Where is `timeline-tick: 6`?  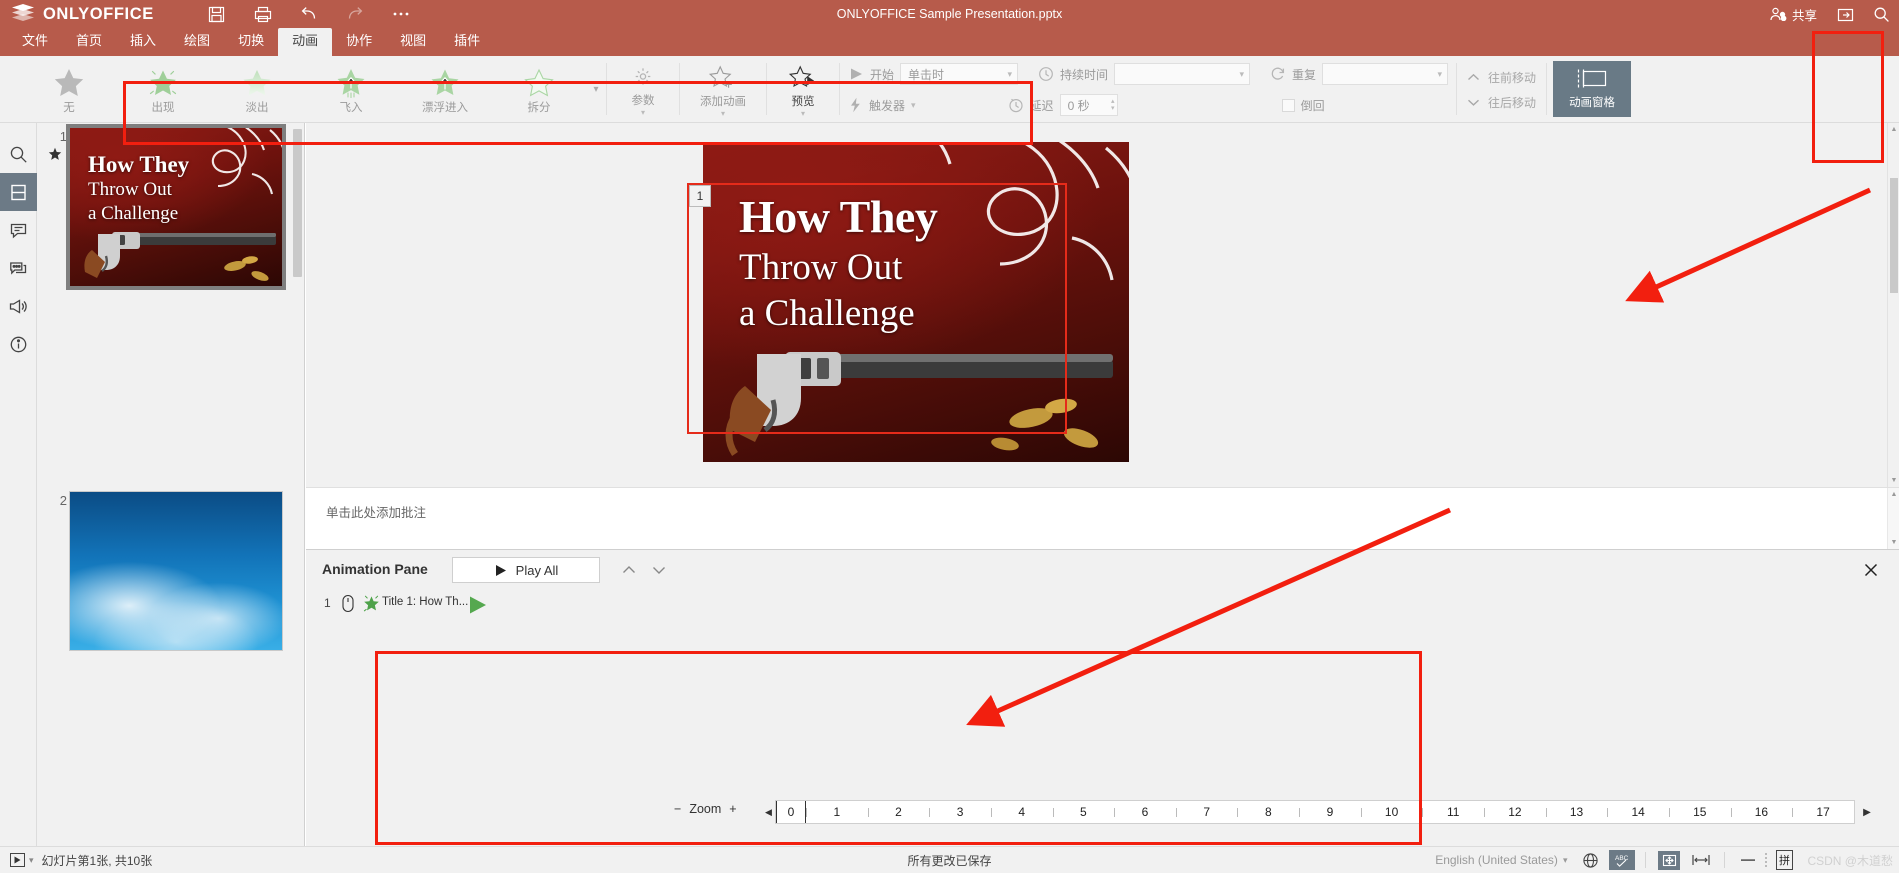 timeline-tick: 6 is located at coordinates (1145, 812).